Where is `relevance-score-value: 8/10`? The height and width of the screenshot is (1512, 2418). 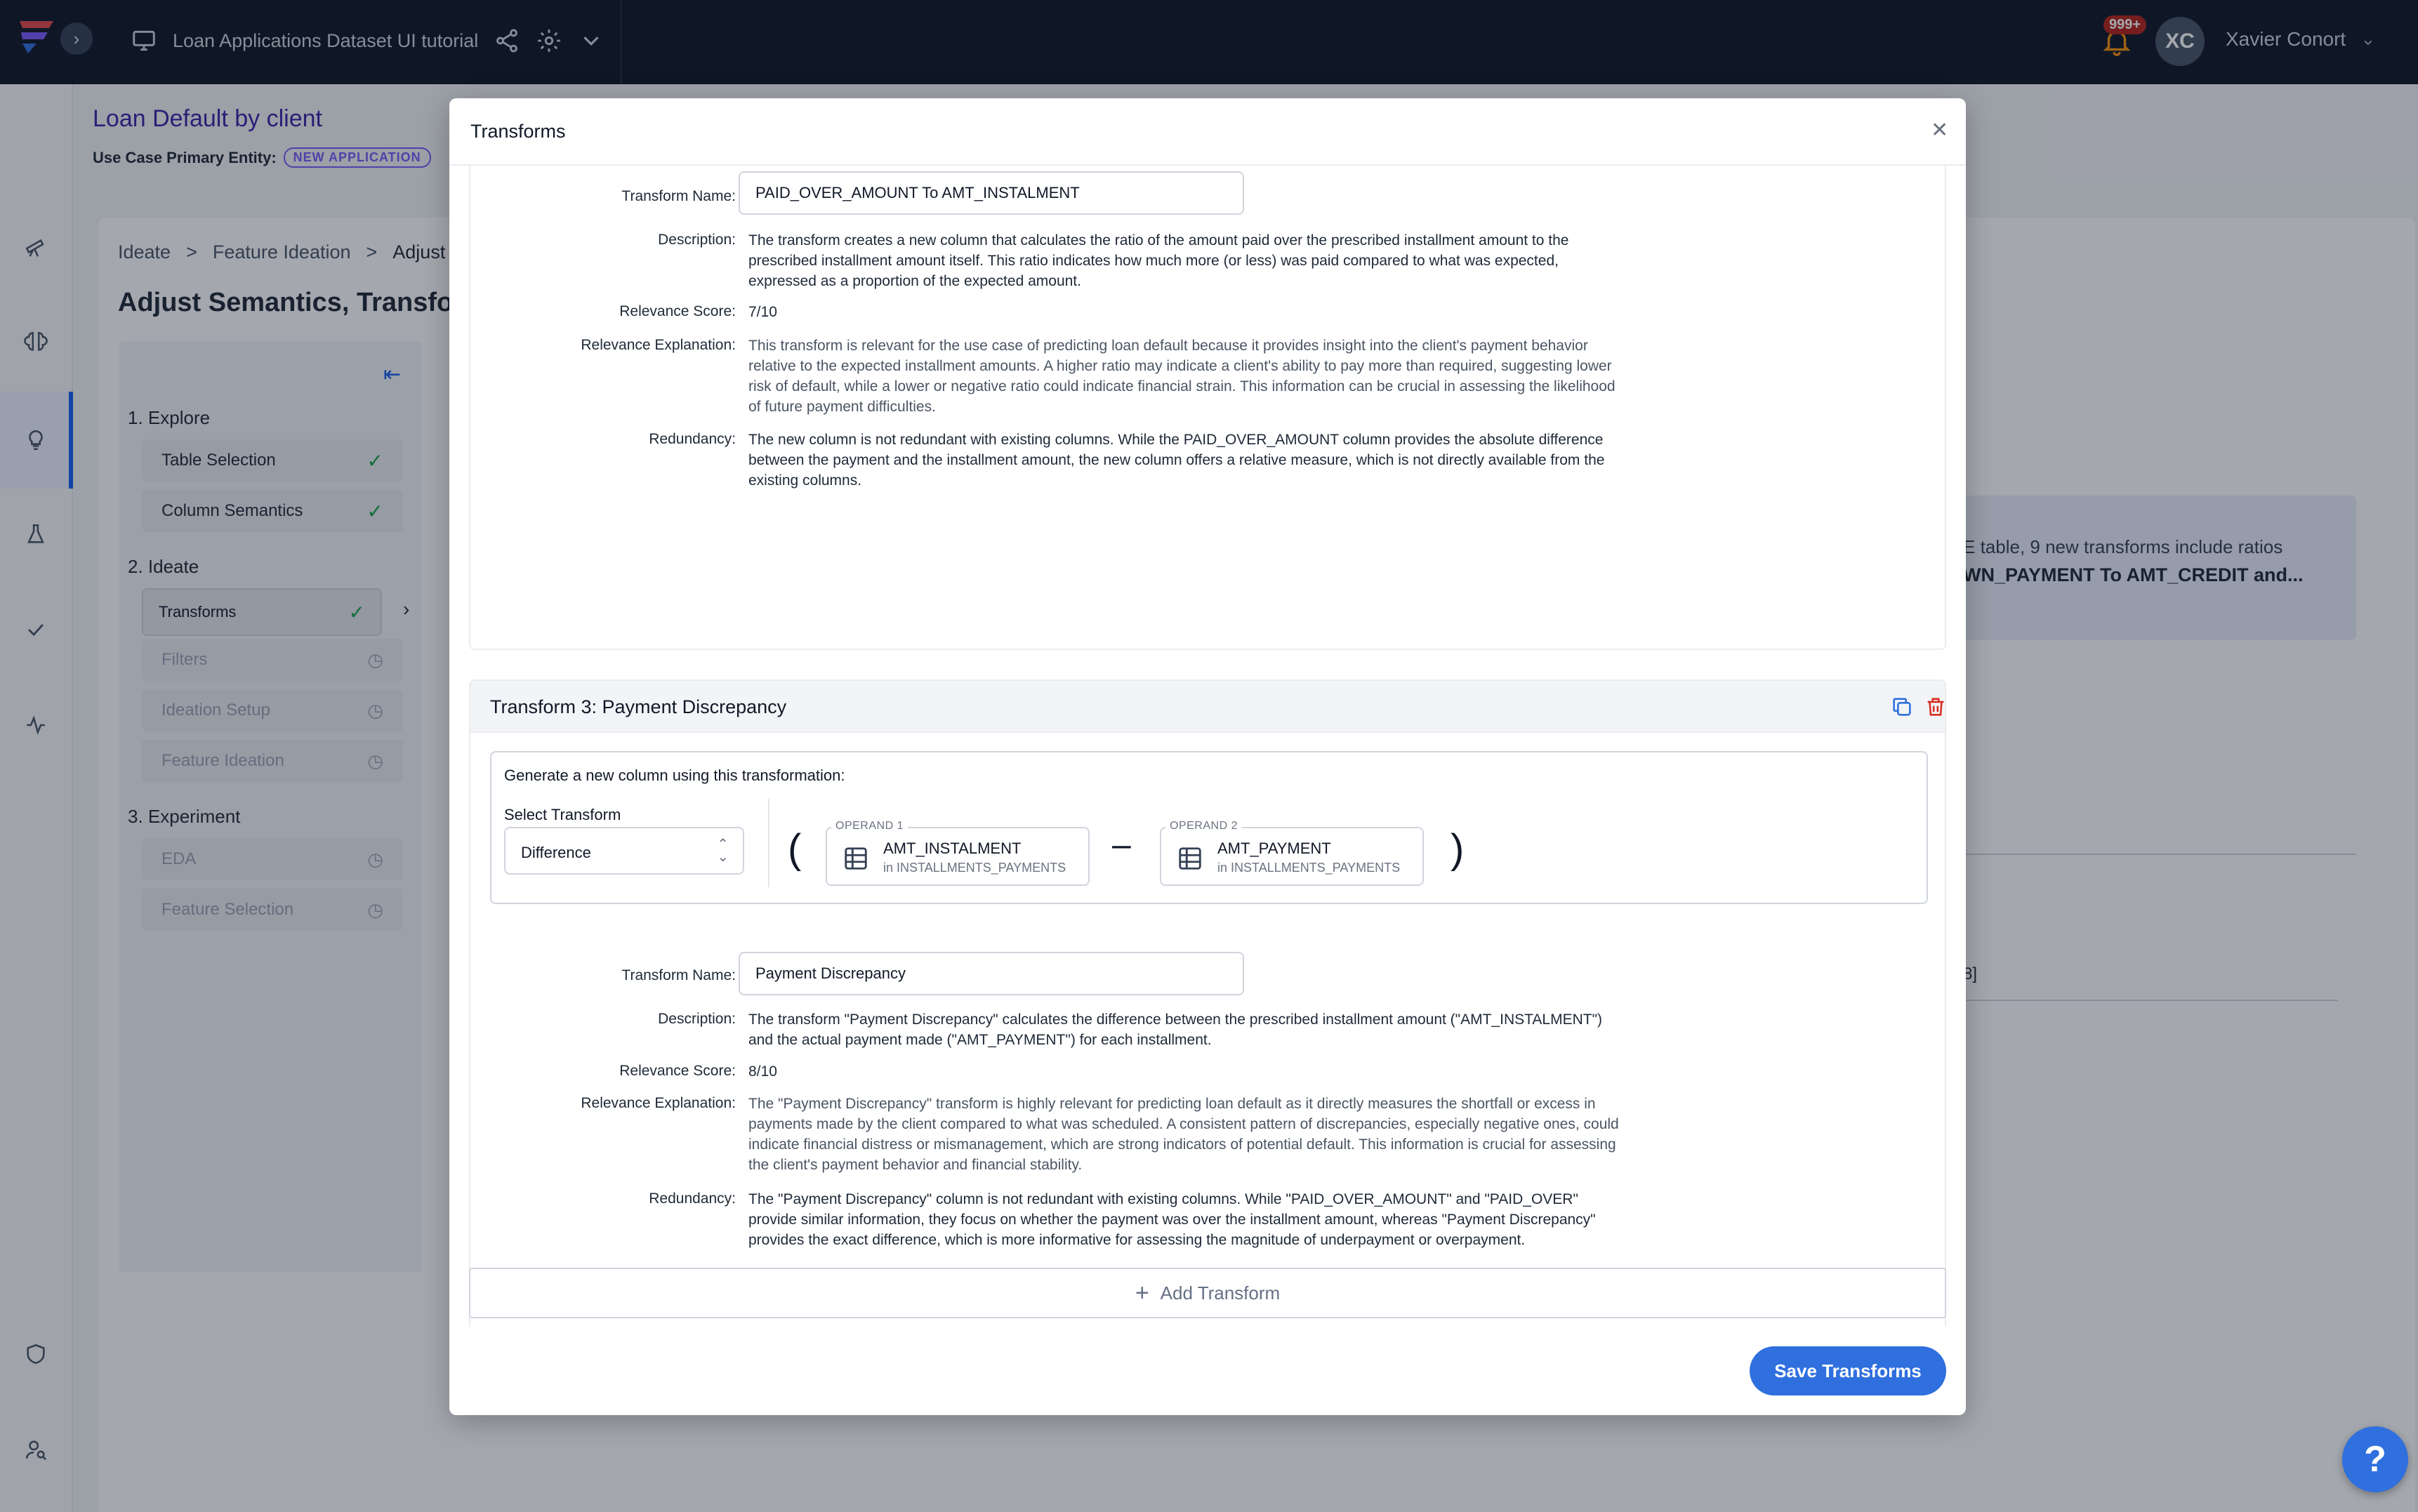 relevance-score-value: 8/10 is located at coordinates (762, 1071).